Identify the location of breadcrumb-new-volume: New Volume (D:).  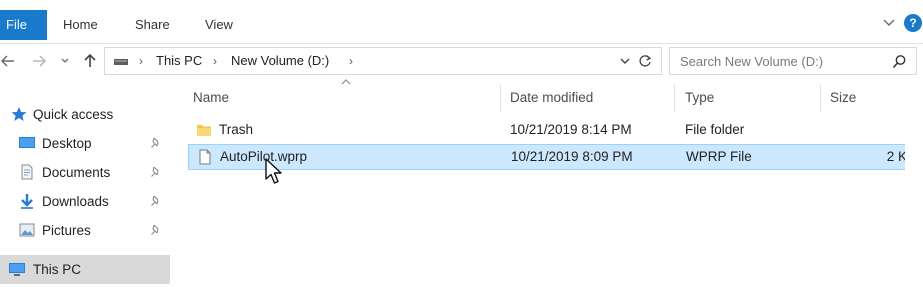
(280, 61).